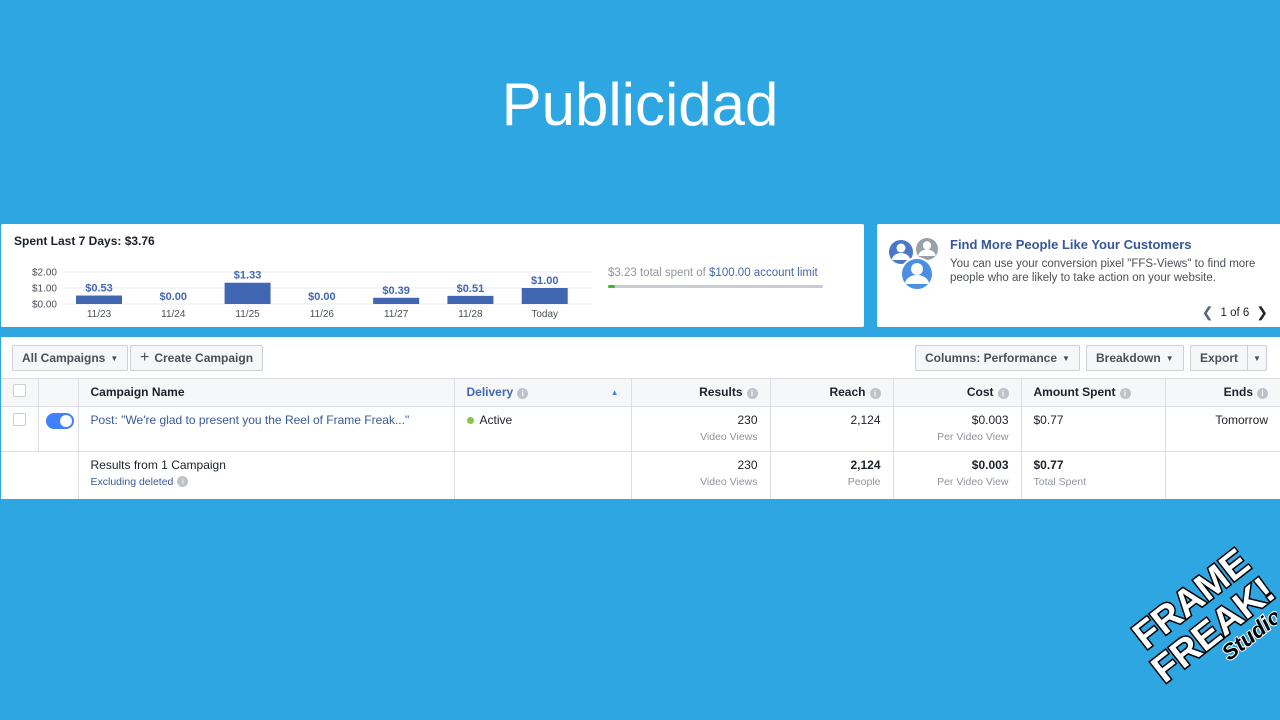 The image size is (1280, 720). I want to click on ends-value: Tomorrow, so click(1241, 419).